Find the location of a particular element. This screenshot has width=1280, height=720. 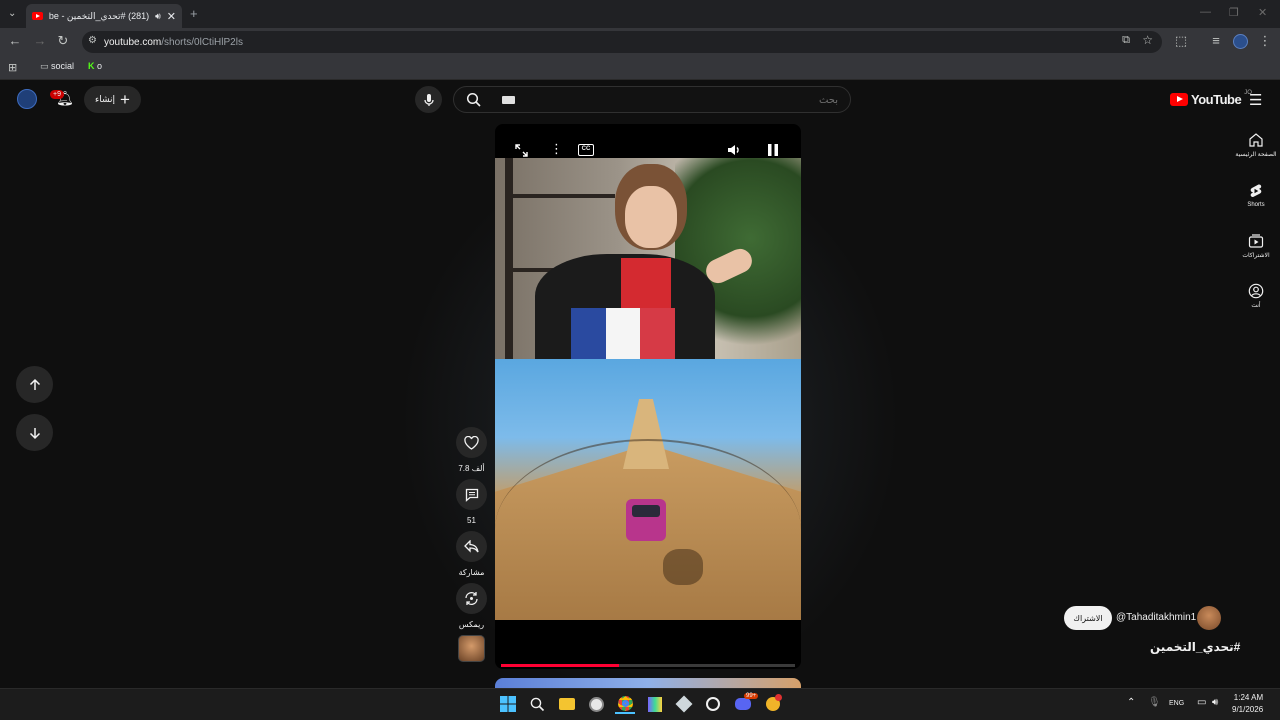

french-flag is located at coordinates (623, 333).